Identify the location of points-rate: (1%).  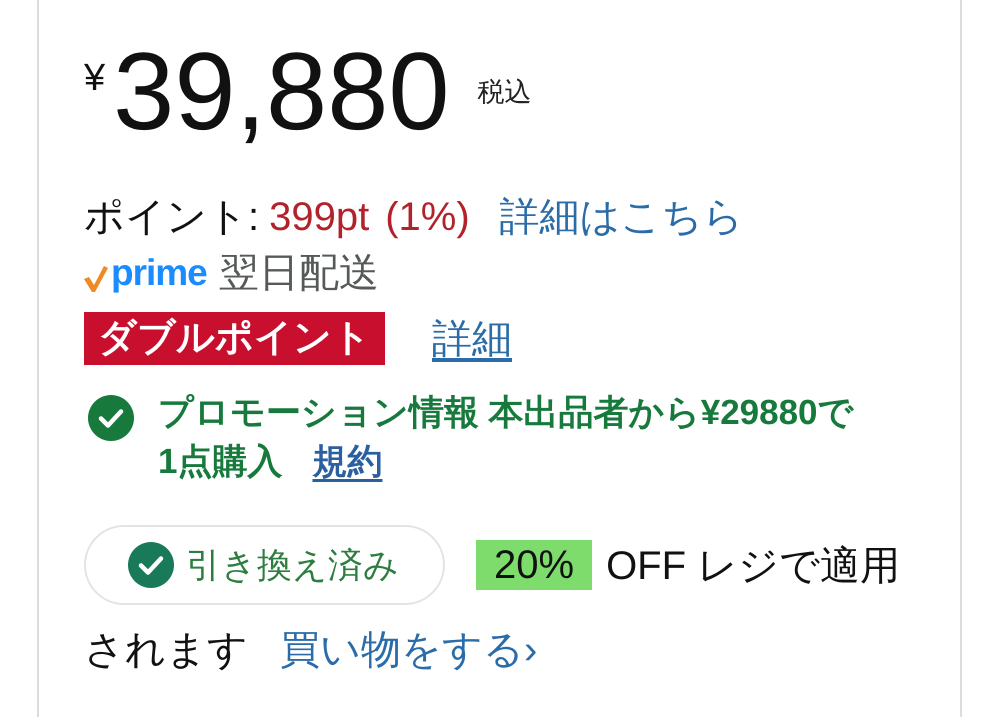
(427, 217).